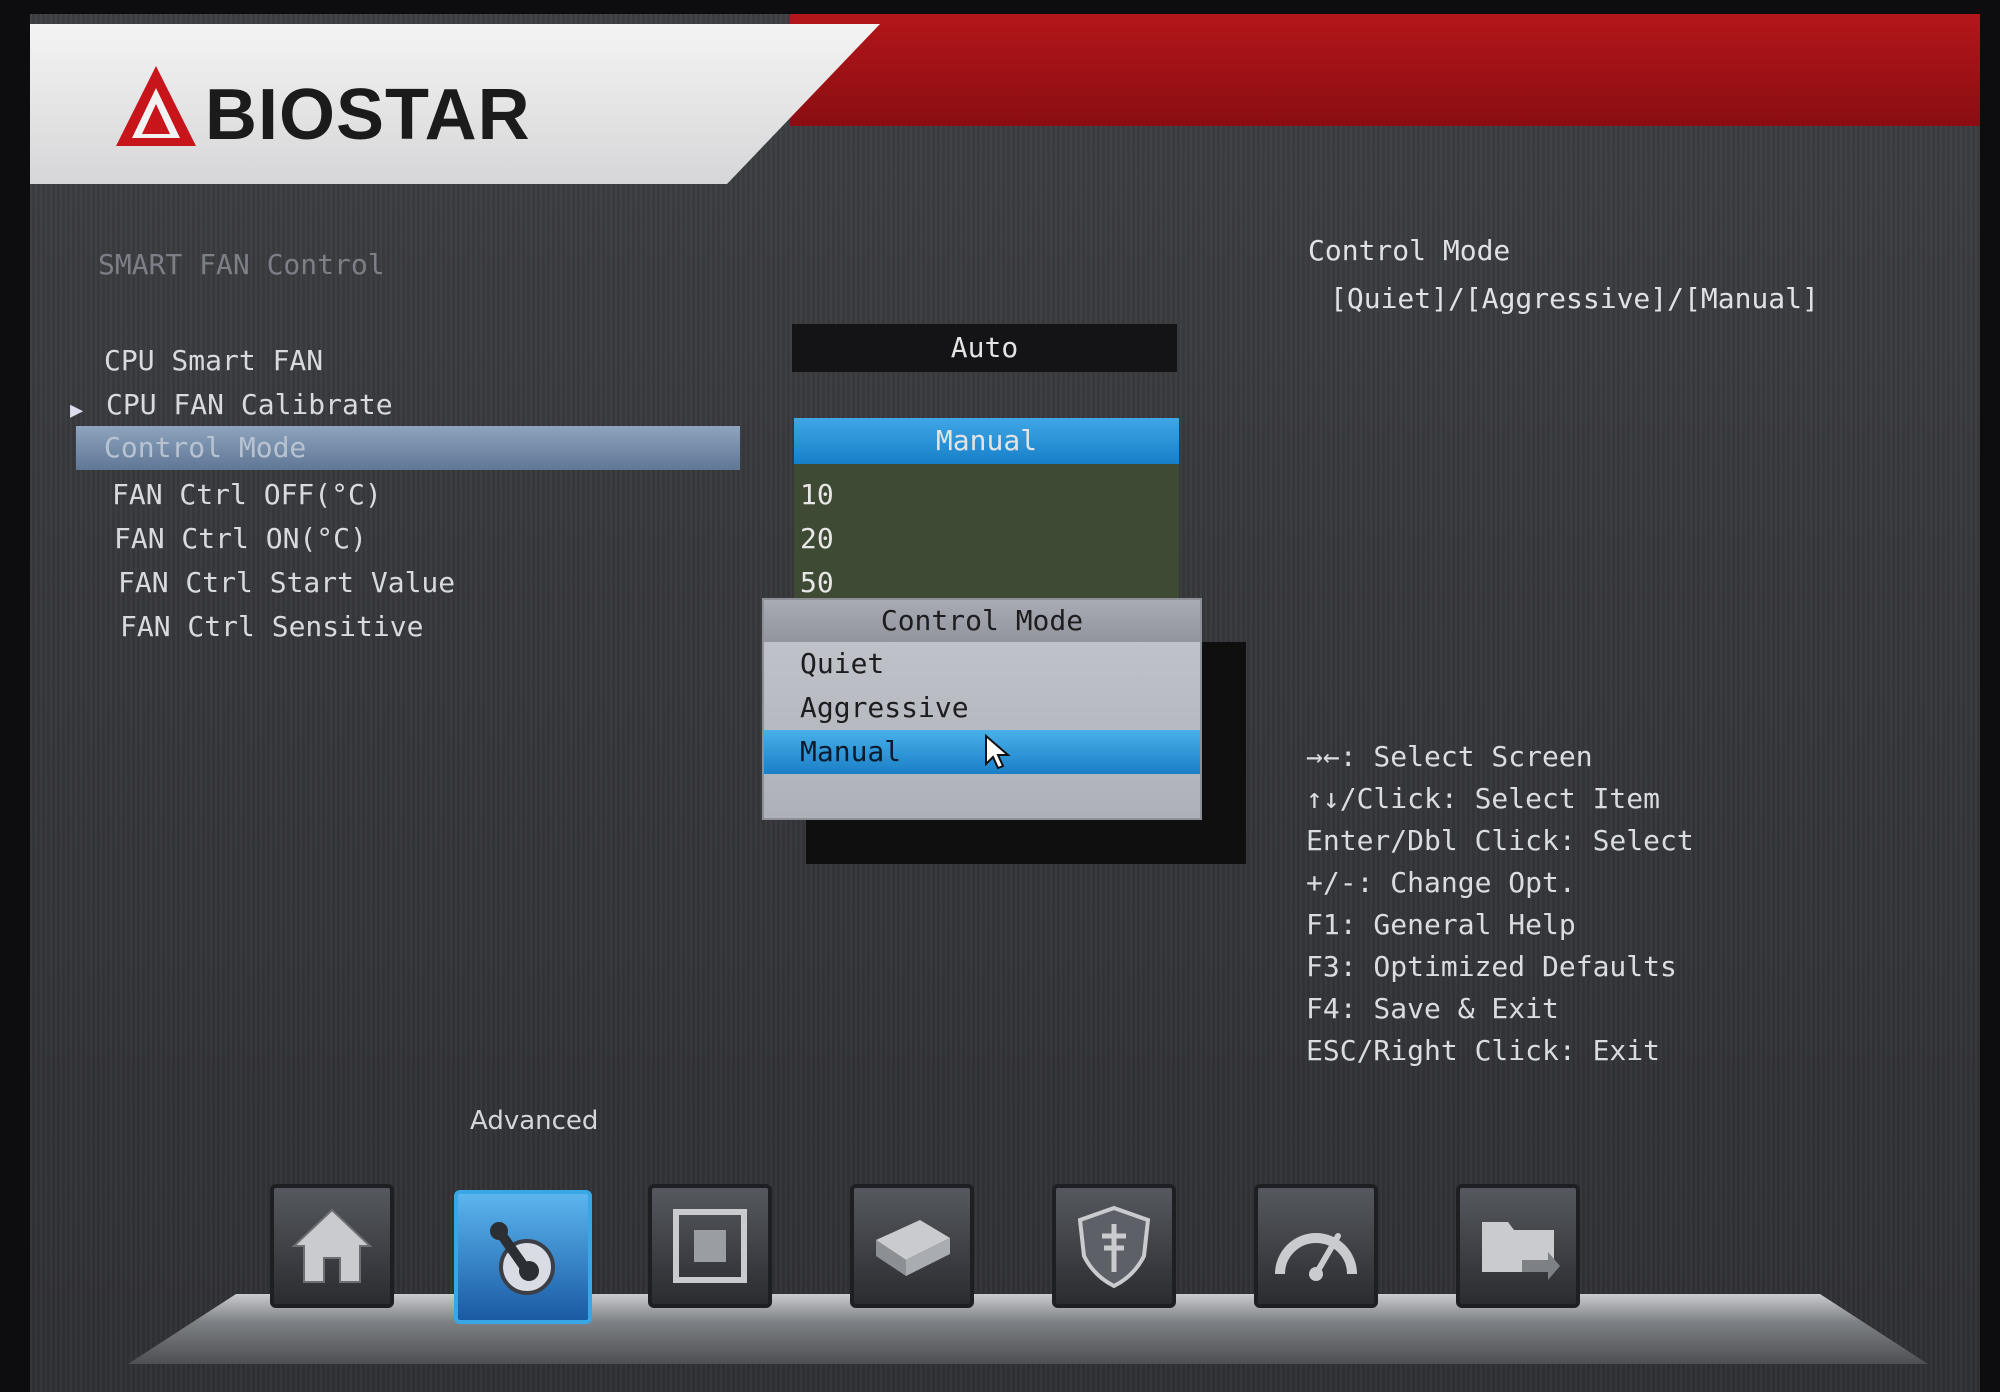 This screenshot has height=1392, width=2000. What do you see at coordinates (368, 115) in the screenshot?
I see `brand-name: BIOSTAR` at bounding box center [368, 115].